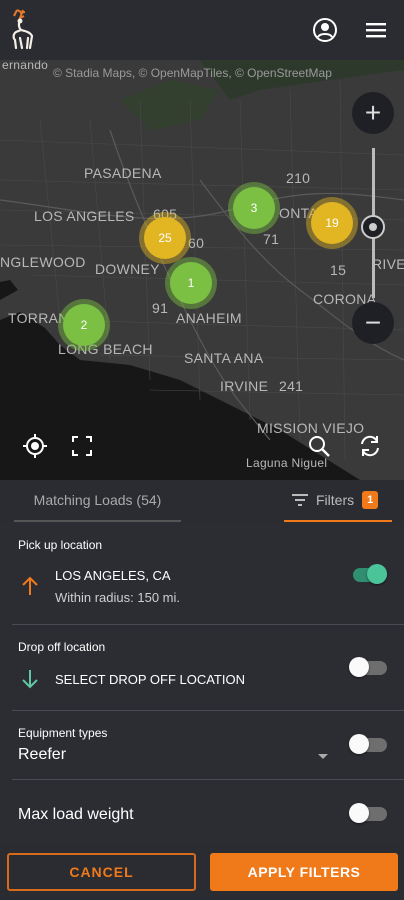 The image size is (404, 900). I want to click on app-header, so click(202, 30).